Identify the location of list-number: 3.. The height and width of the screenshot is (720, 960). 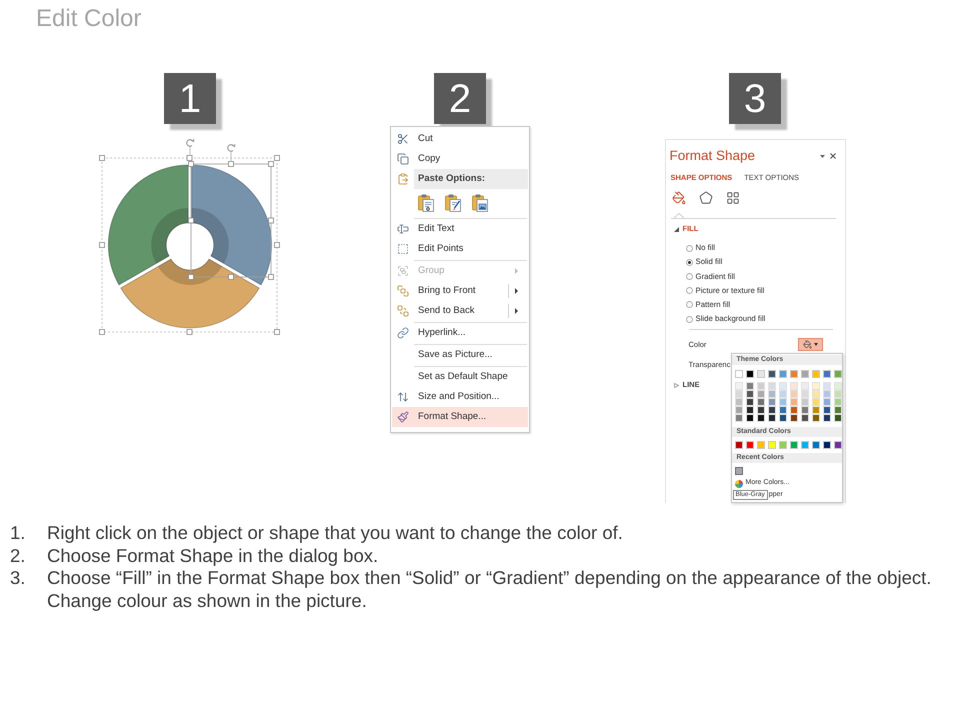
(18, 578).